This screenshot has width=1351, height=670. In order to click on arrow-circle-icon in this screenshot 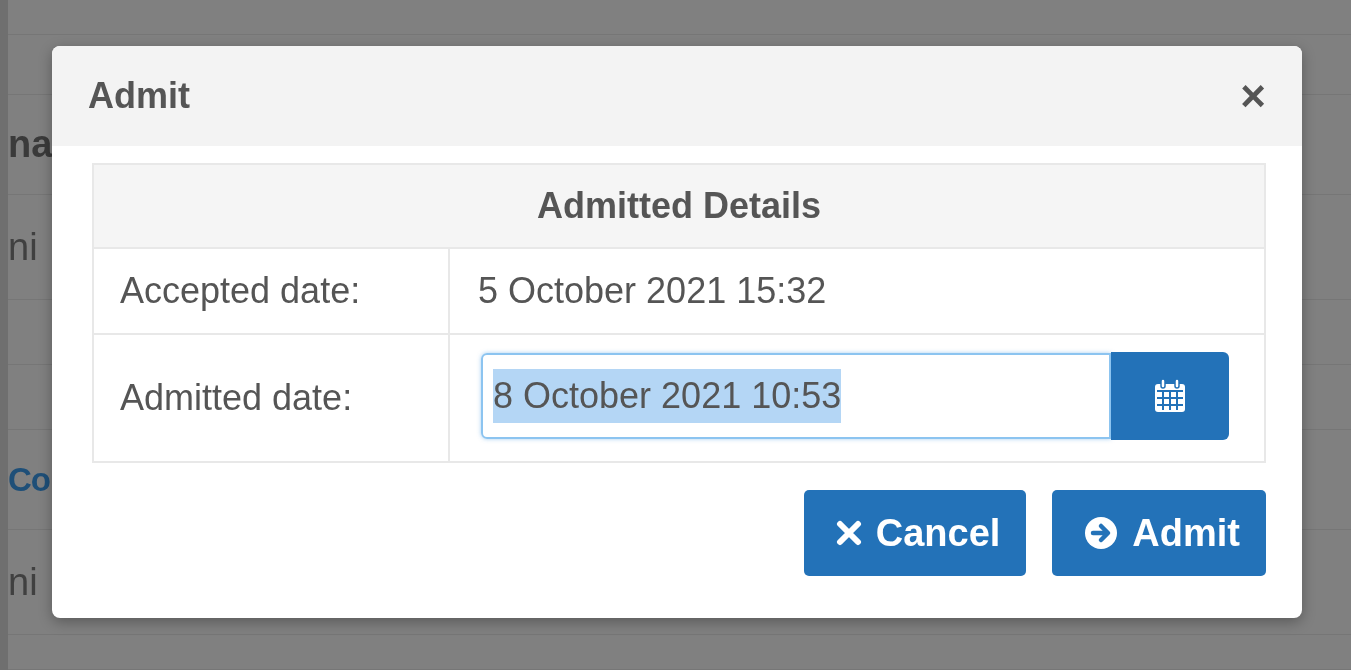, I will do `click(1101, 533)`.